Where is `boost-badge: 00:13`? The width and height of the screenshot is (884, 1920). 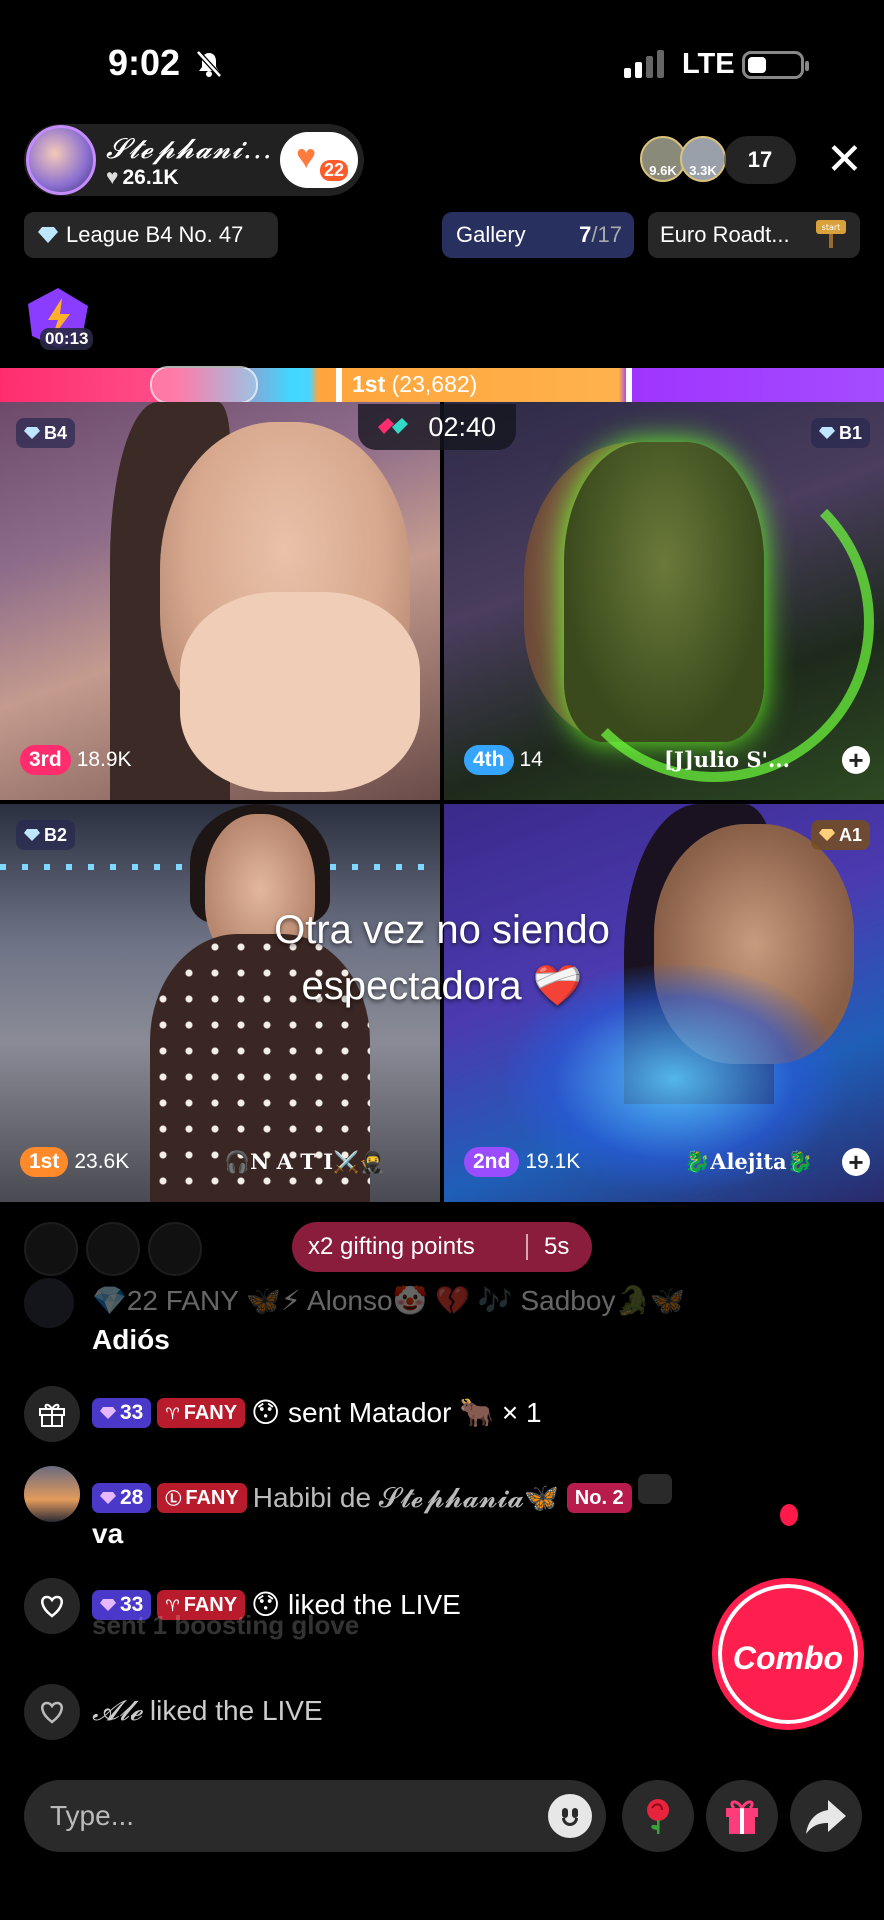
boost-badge: 00:13 is located at coordinates (58, 318).